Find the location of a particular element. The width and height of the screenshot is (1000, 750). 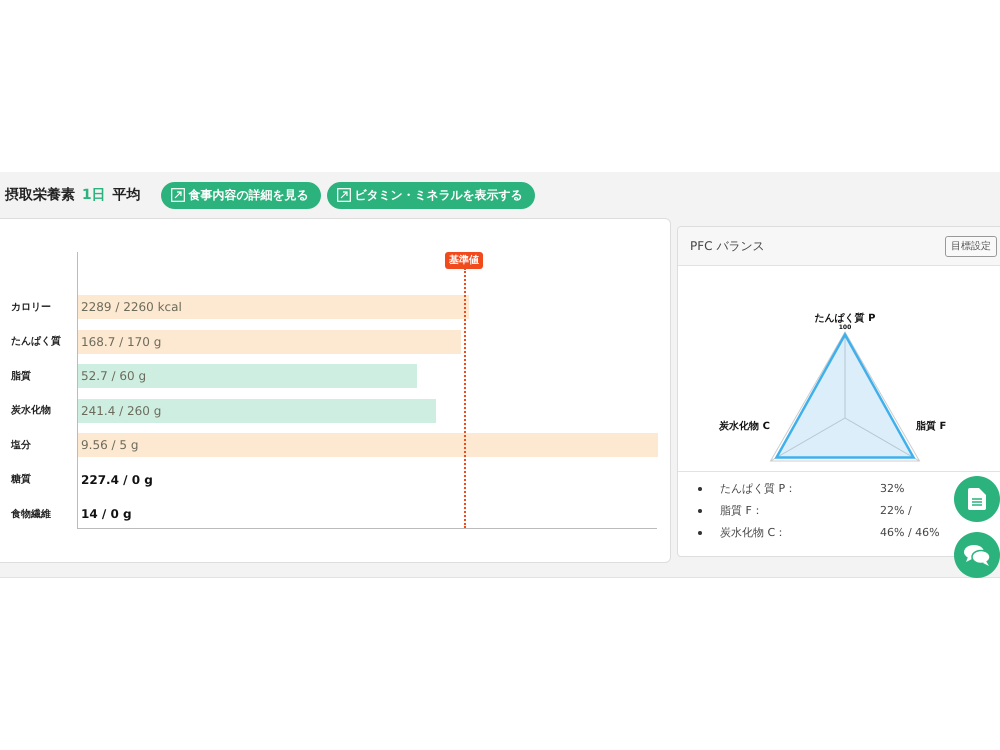

value-label: 9.56 / 5 g is located at coordinates (109, 445).